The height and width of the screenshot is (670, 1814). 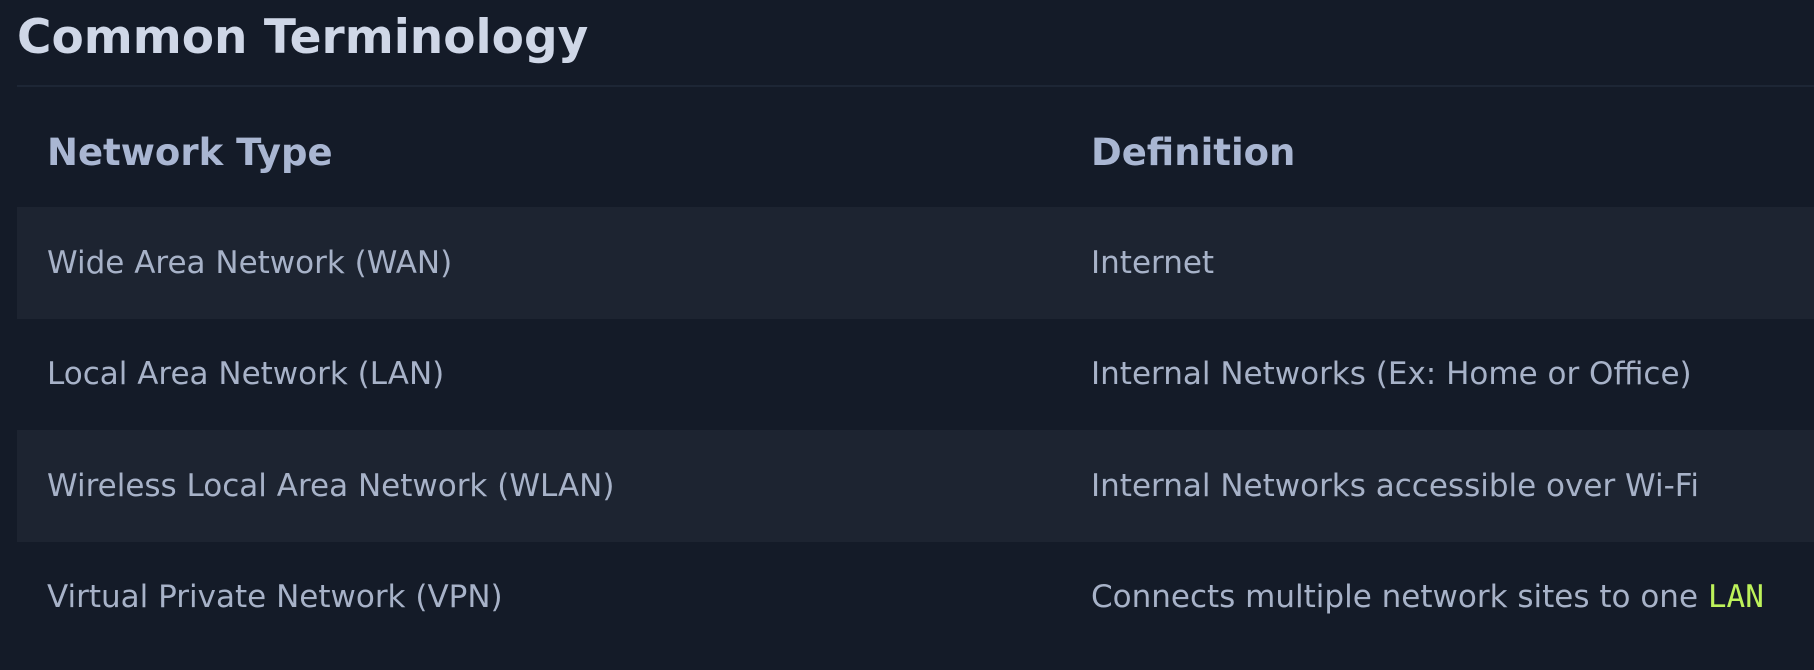 What do you see at coordinates (190, 152) in the screenshot?
I see `column-header-network-type: Network Type` at bounding box center [190, 152].